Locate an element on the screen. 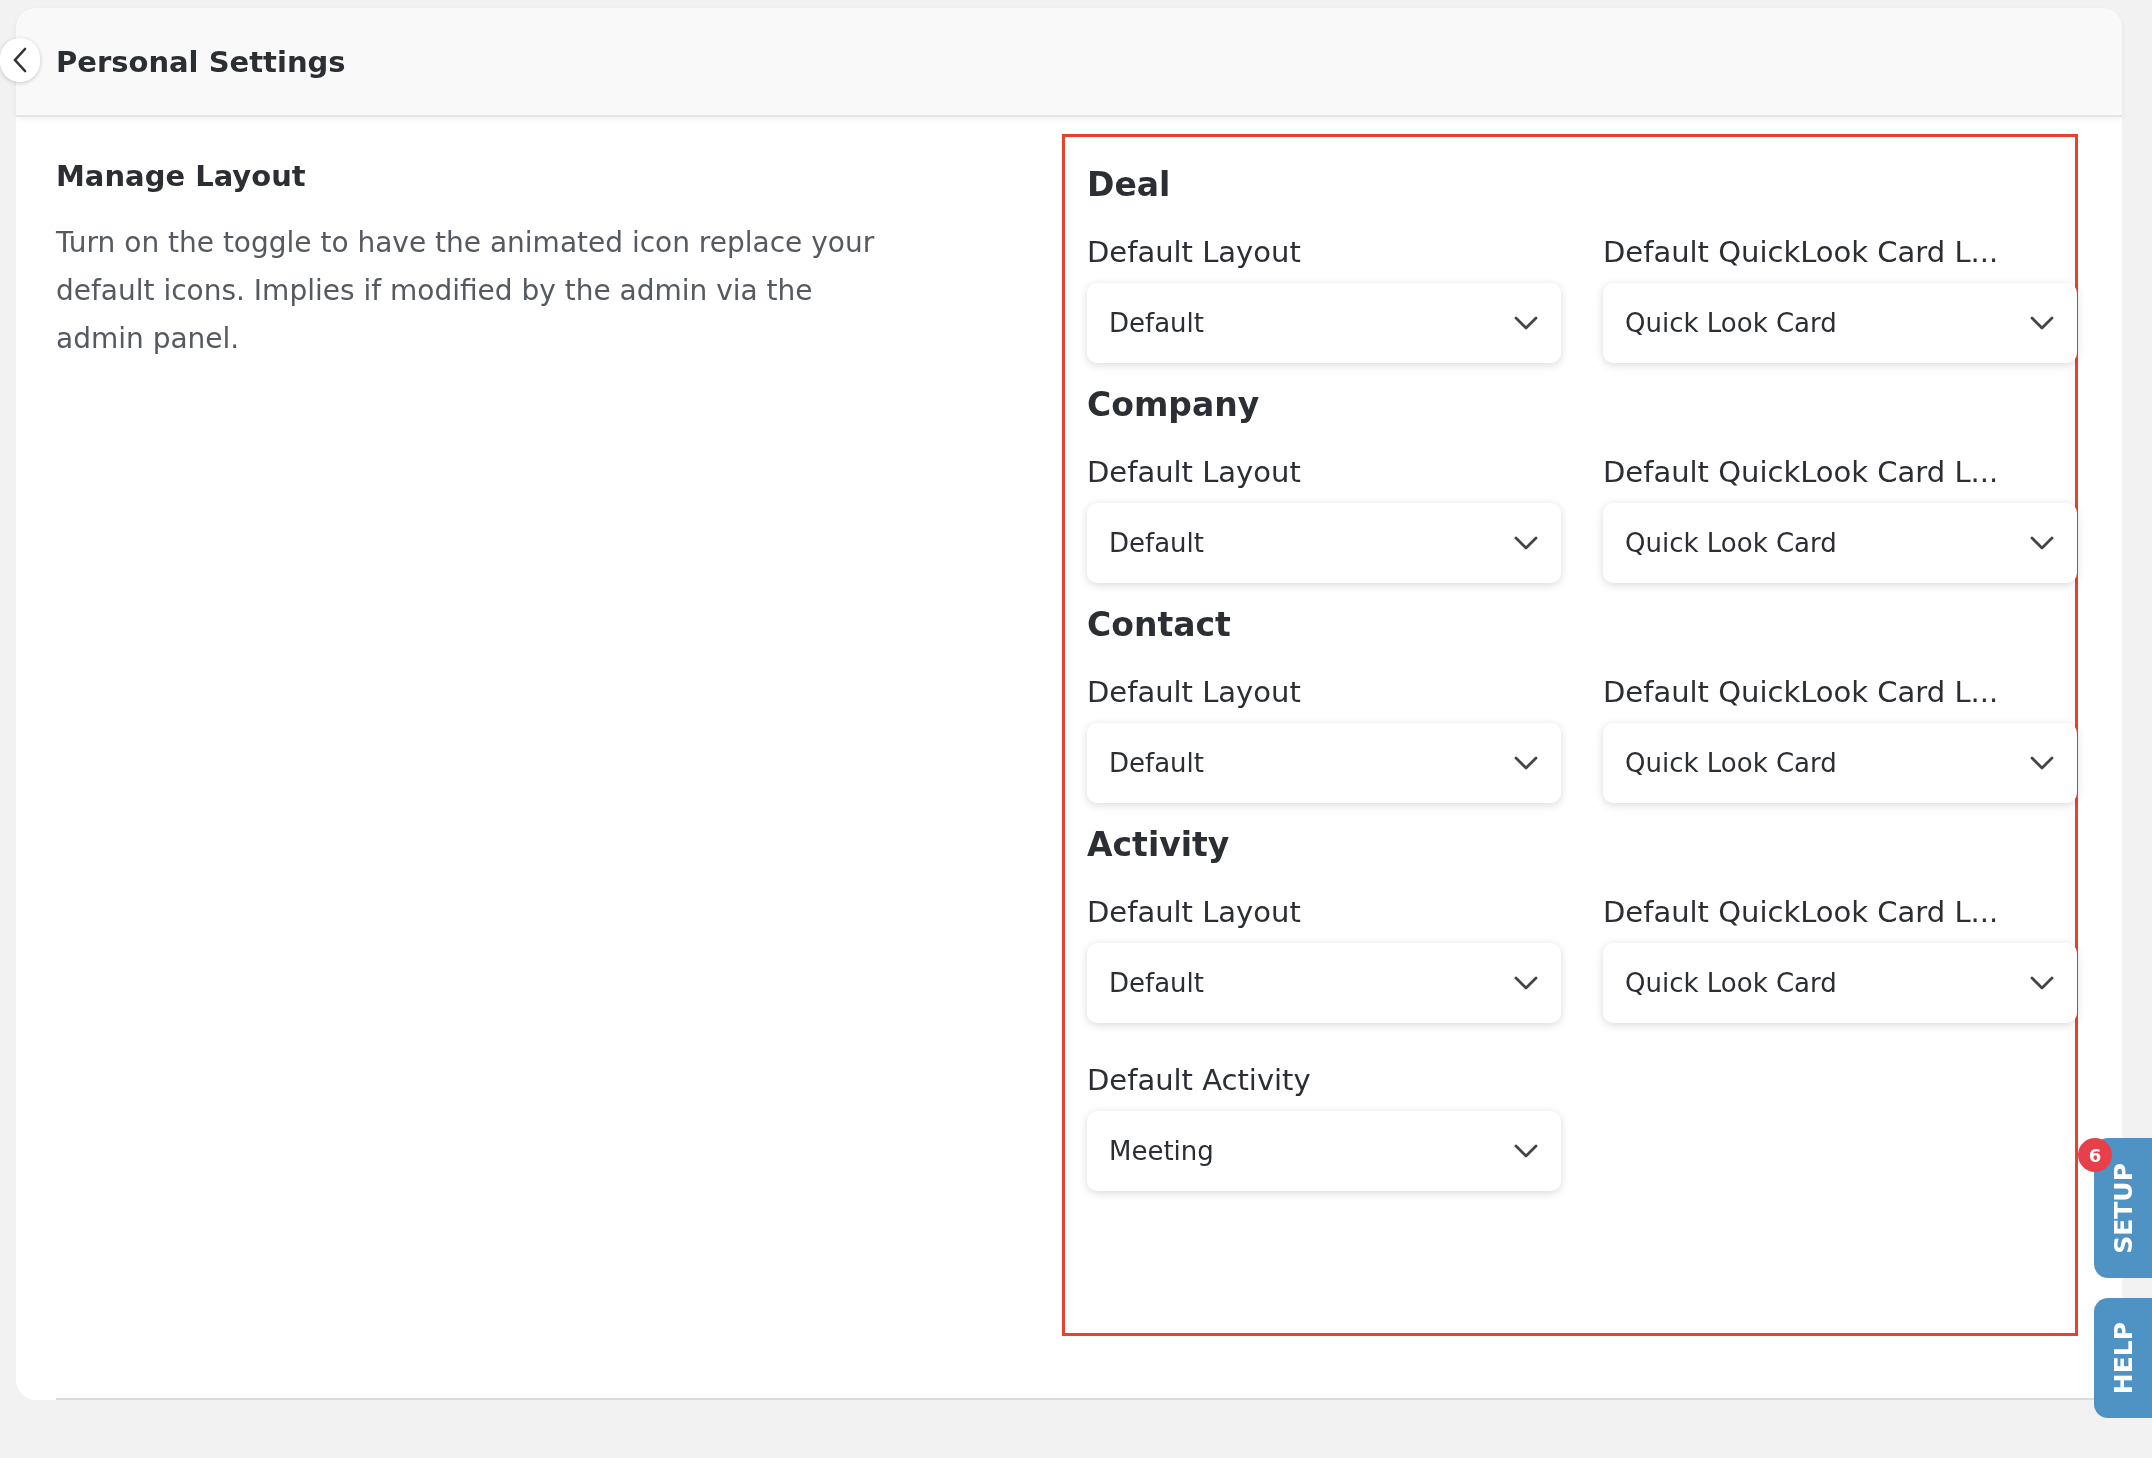  description-text: Turn on the toggle to have the animated icon replace your default icons. Implies if modified by the admin via the admin panel. is located at coordinates (466, 291).